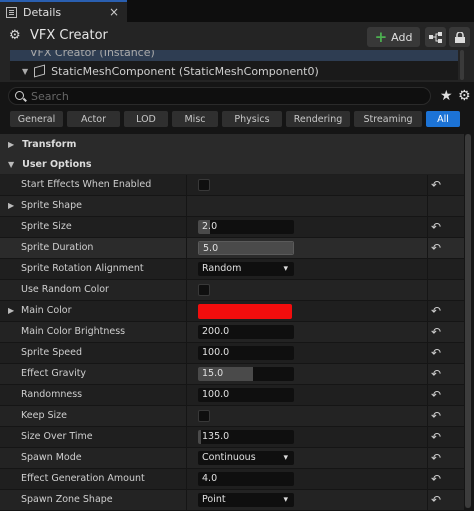 The height and width of the screenshot is (511, 474). What do you see at coordinates (234, 55) in the screenshot?
I see `tree-root-item: VFX Creator (Instance)` at bounding box center [234, 55].